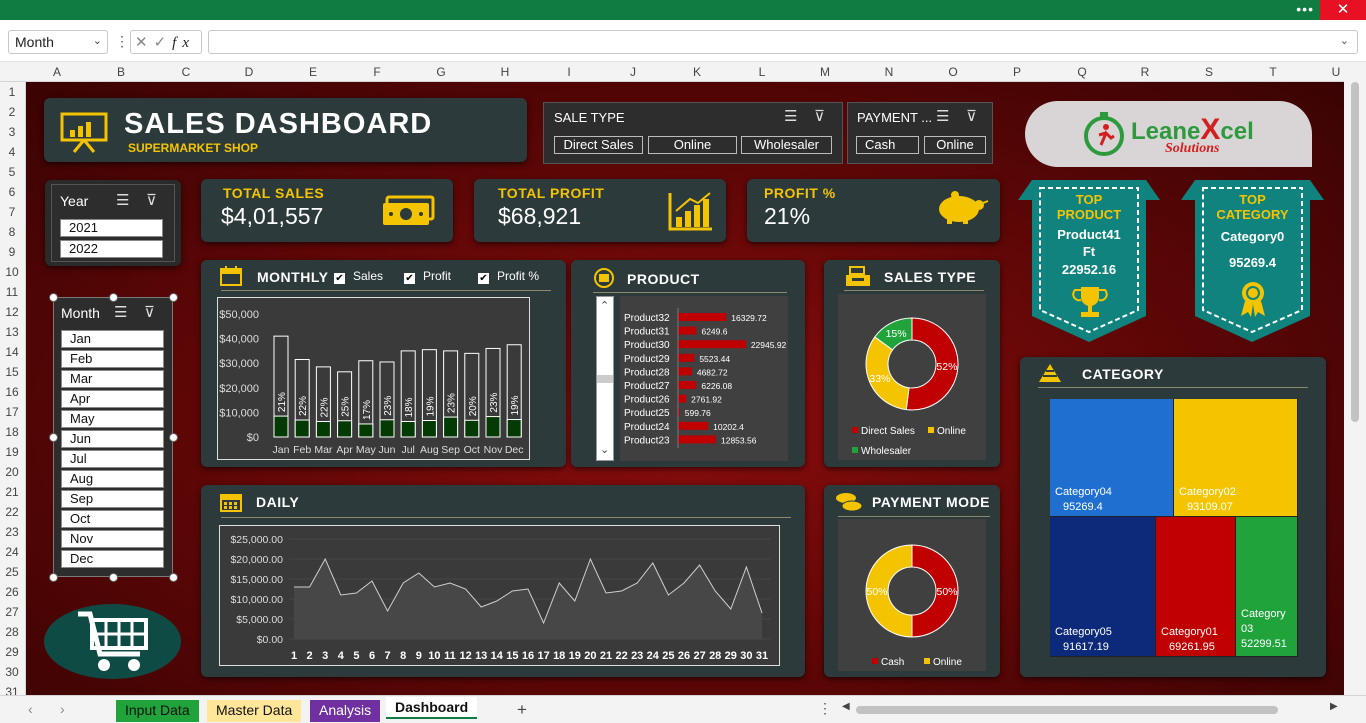 The width and height of the screenshot is (1366, 723). I want to click on row-header: 3, so click(12, 132).